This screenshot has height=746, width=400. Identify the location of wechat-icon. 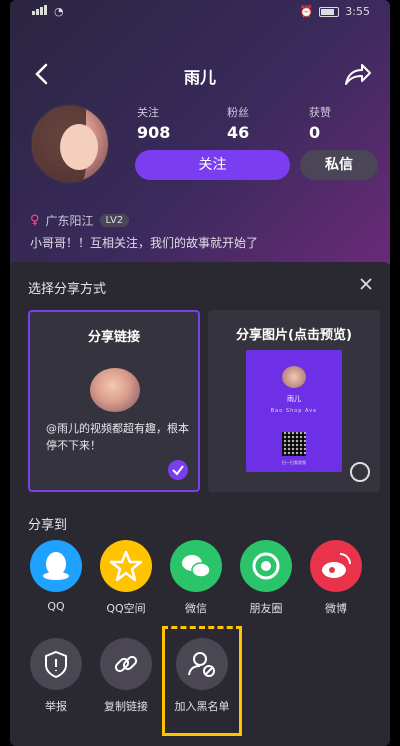
(196, 566).